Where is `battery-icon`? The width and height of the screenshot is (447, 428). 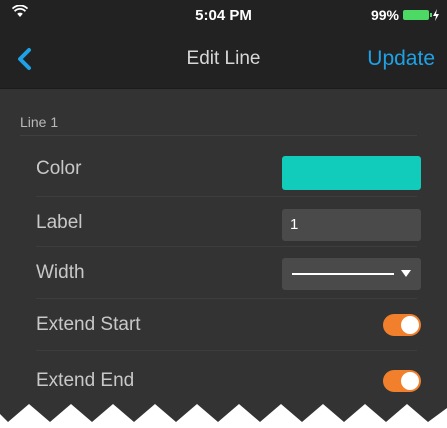
battery-icon is located at coordinates (417, 15).